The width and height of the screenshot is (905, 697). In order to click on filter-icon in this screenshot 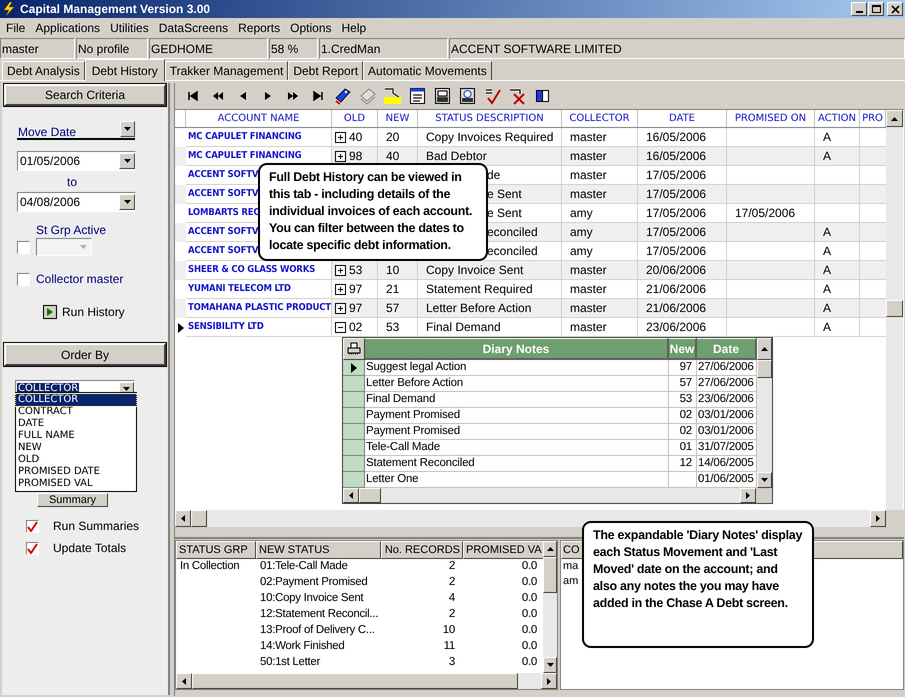, I will do `click(393, 96)`.